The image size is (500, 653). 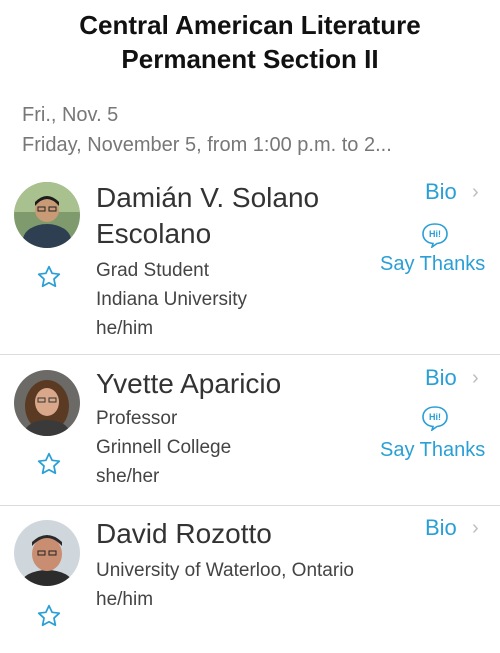 What do you see at coordinates (250, 25) in the screenshot?
I see `title-line-1: Central American Literature` at bounding box center [250, 25].